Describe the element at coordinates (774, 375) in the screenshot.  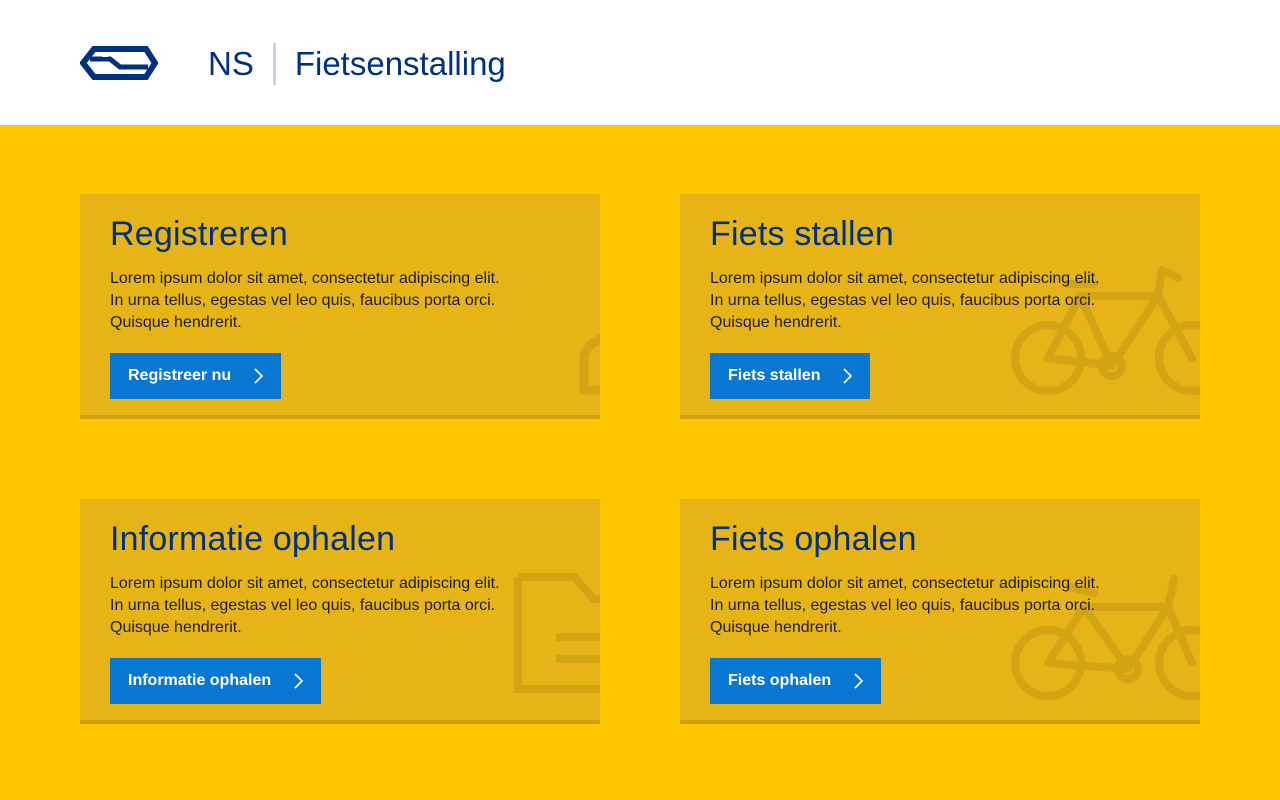
I see `button-label: Fiets stallen` at that location.